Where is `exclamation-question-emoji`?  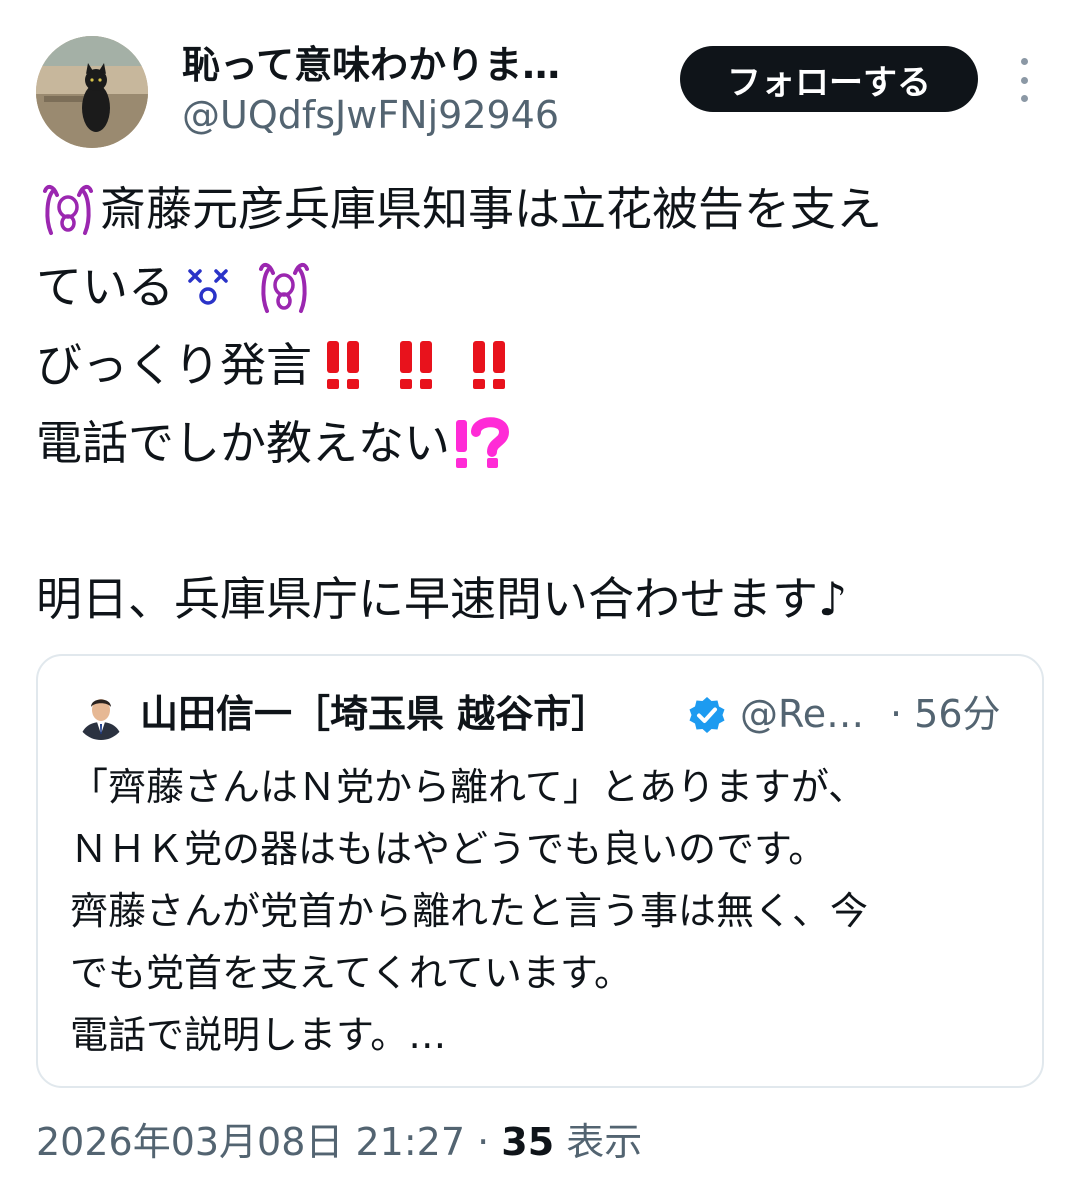 exclamation-question-emoji is located at coordinates (481, 443).